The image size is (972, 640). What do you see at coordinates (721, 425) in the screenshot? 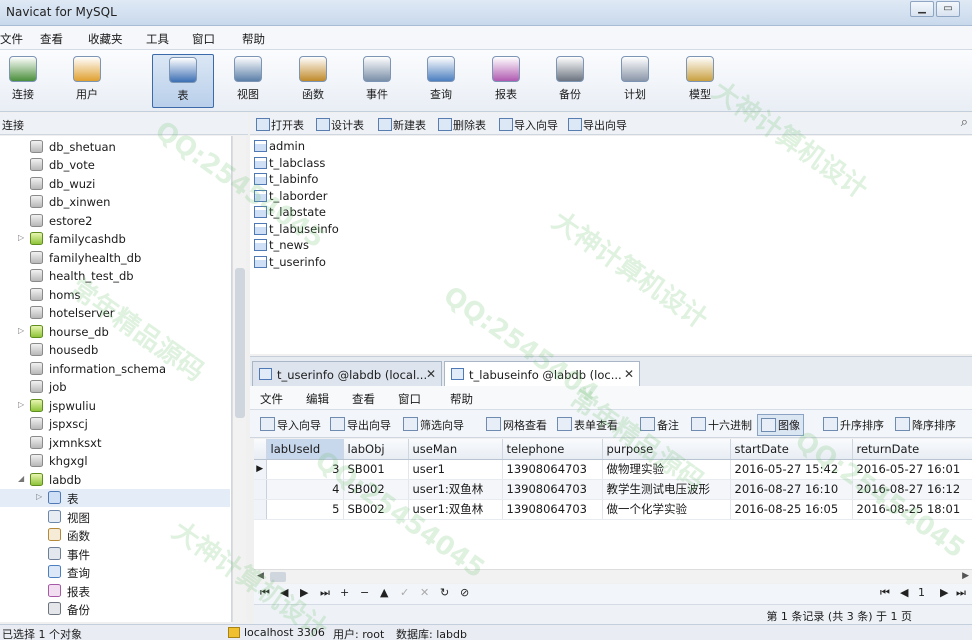
I see `hex-button: 十六进制` at bounding box center [721, 425].